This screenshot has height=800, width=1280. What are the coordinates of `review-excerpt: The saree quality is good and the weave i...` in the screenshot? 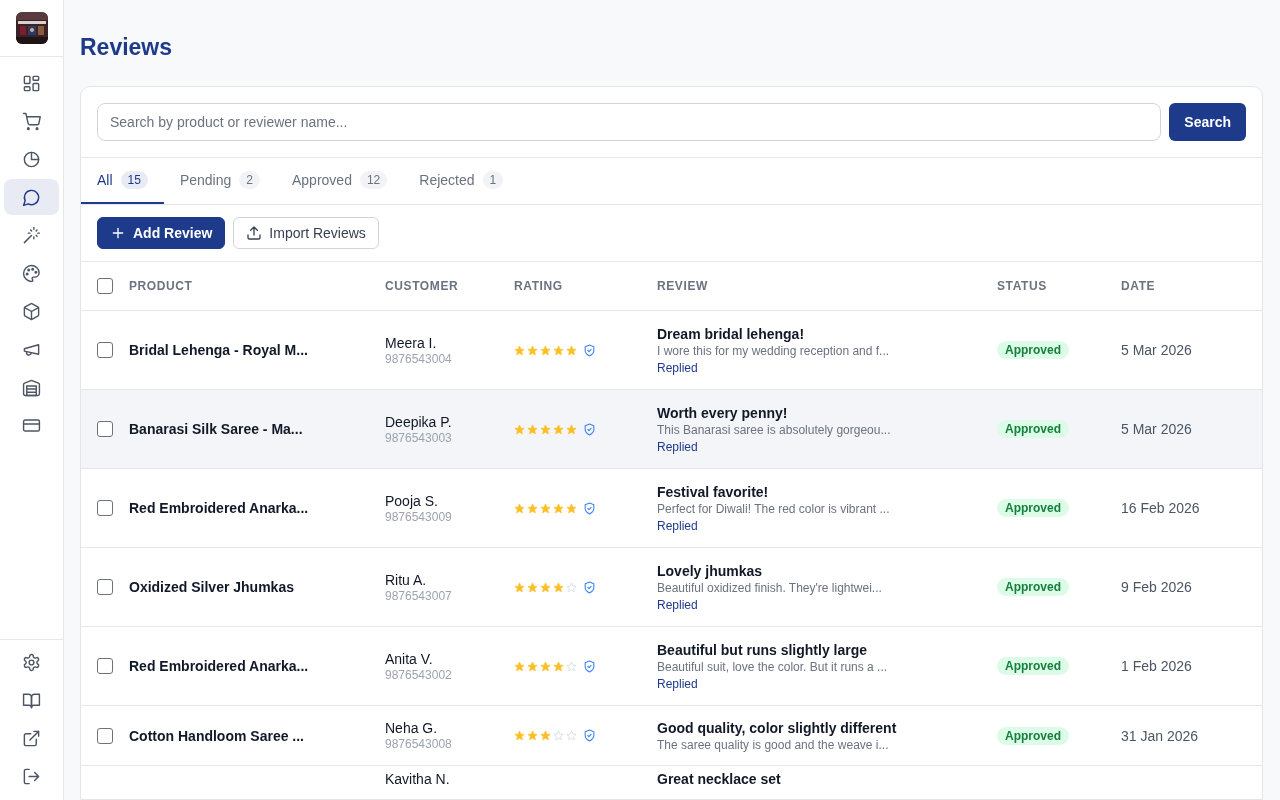 It's located at (773, 744).